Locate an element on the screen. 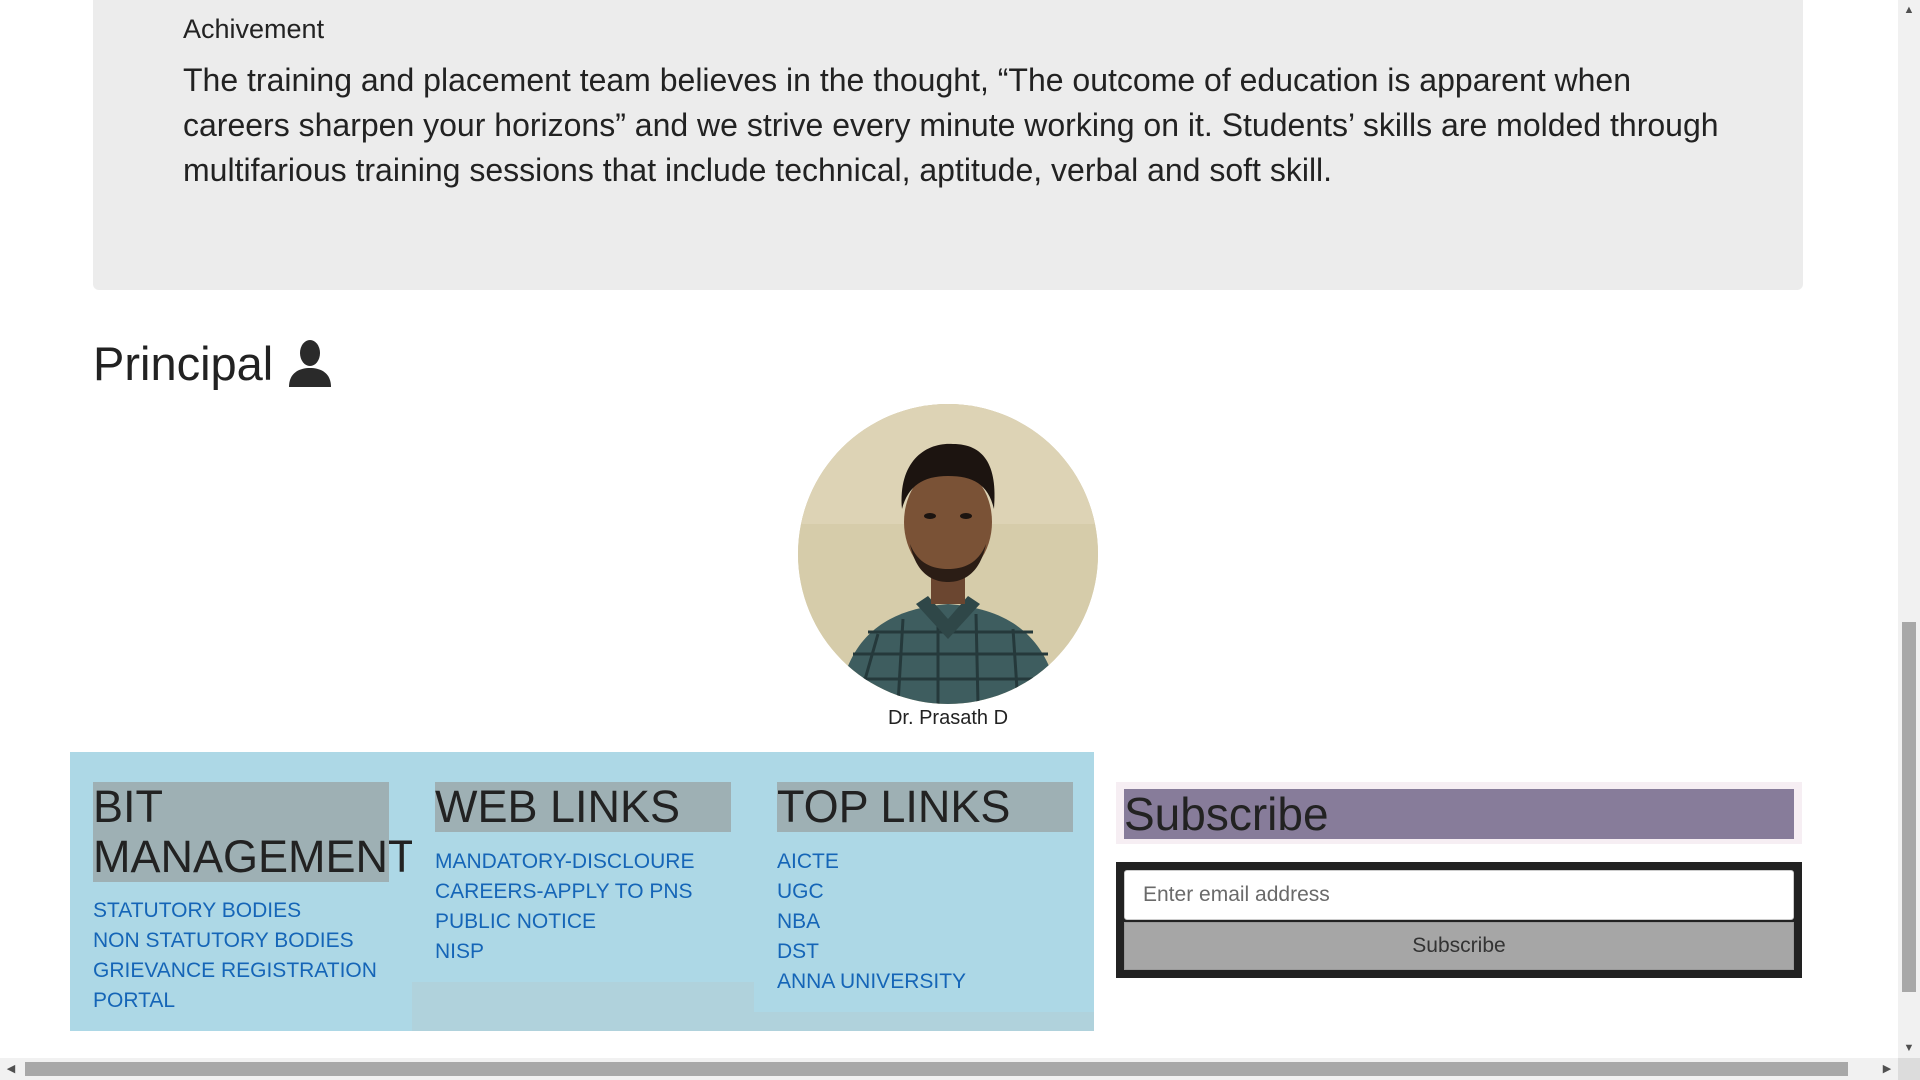  top-links-heading-text: TOP LINKS is located at coordinates (894, 806).